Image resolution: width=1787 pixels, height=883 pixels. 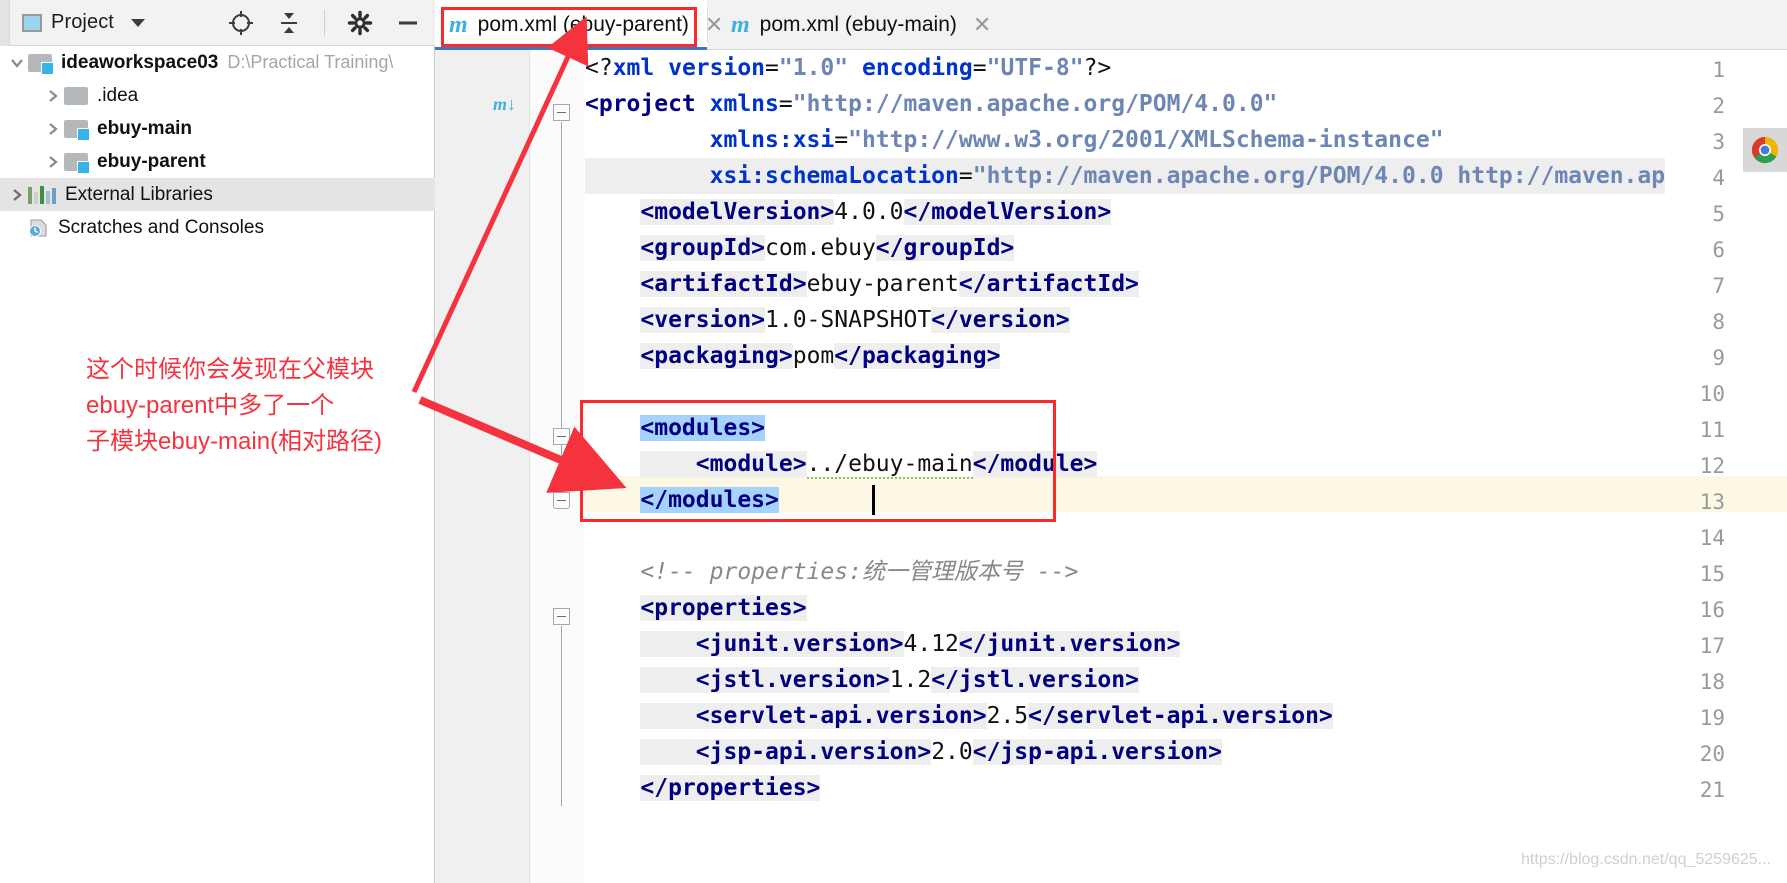 I want to click on tree-item-ideaworkspace03: ideaworkspace03 D:\Practical Training\, so click(x=217, y=62).